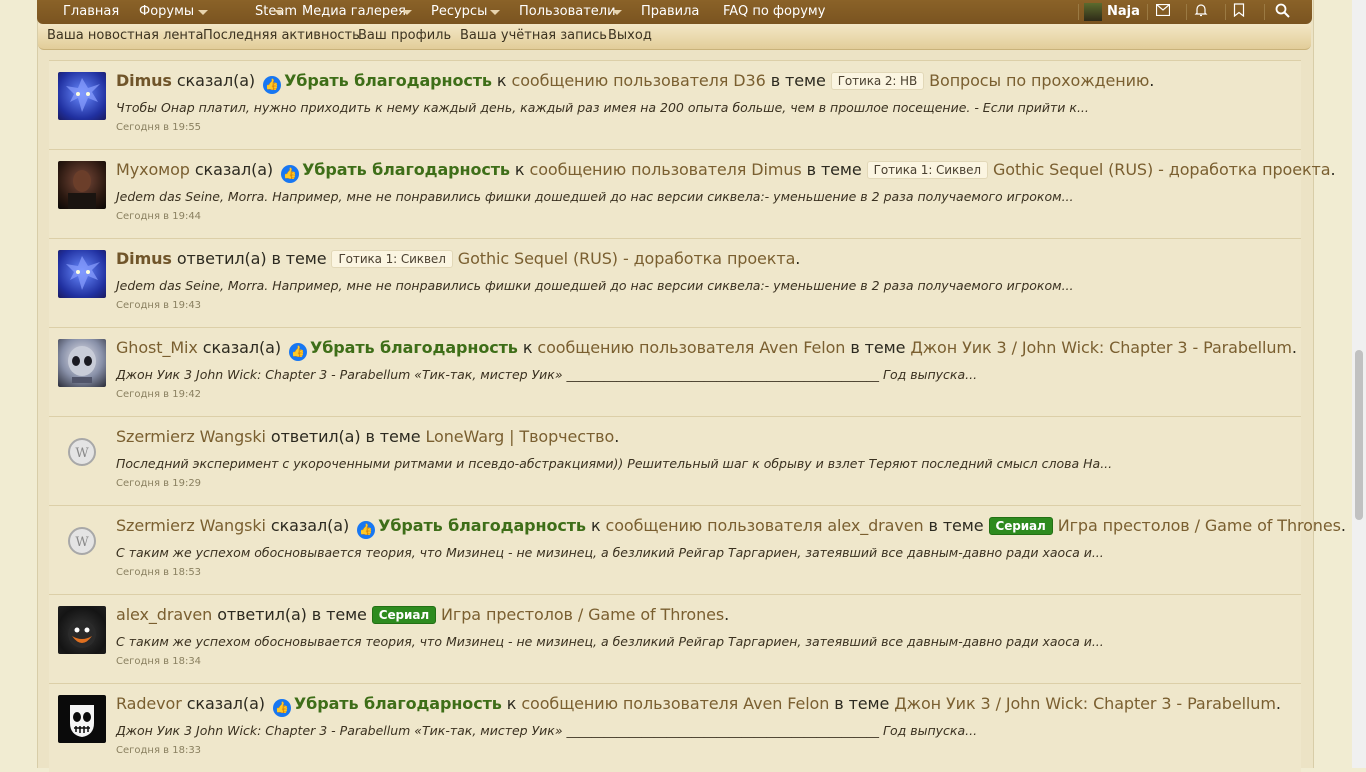 The height and width of the screenshot is (772, 1366). What do you see at coordinates (533, 35) in the screenshot?
I see `subnav-your-account: Ваша учётная запись` at bounding box center [533, 35].